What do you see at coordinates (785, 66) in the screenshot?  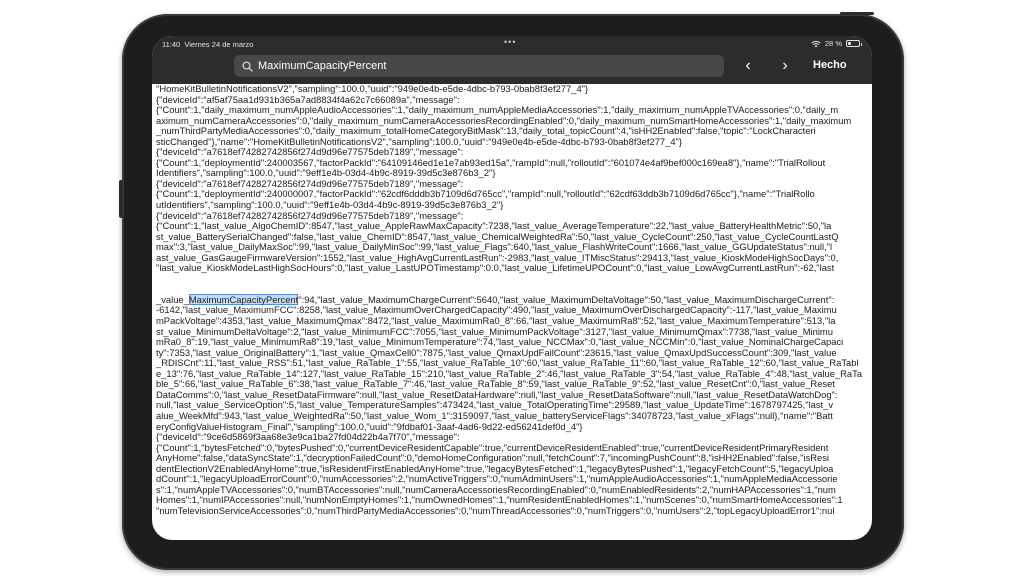 I see `next-match-button: ›` at bounding box center [785, 66].